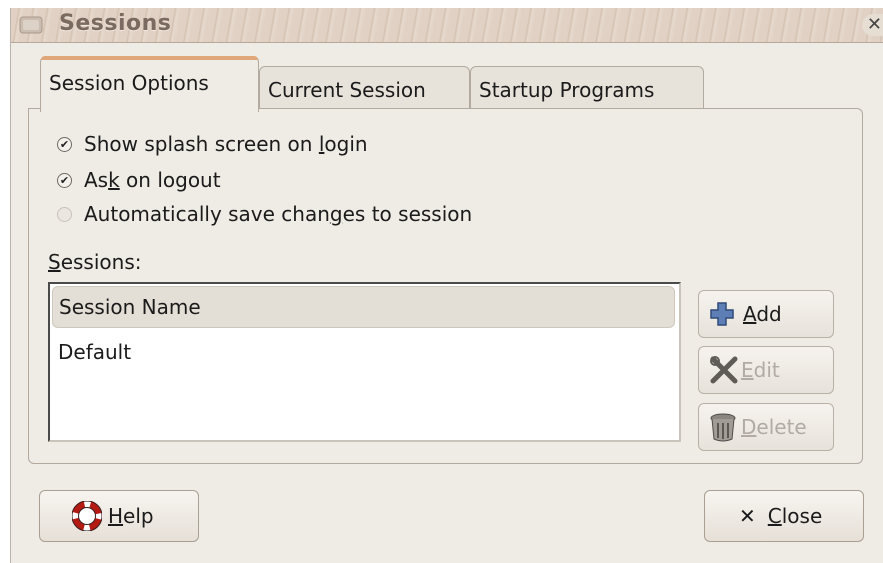  I want to click on add-button: Add, so click(766, 314).